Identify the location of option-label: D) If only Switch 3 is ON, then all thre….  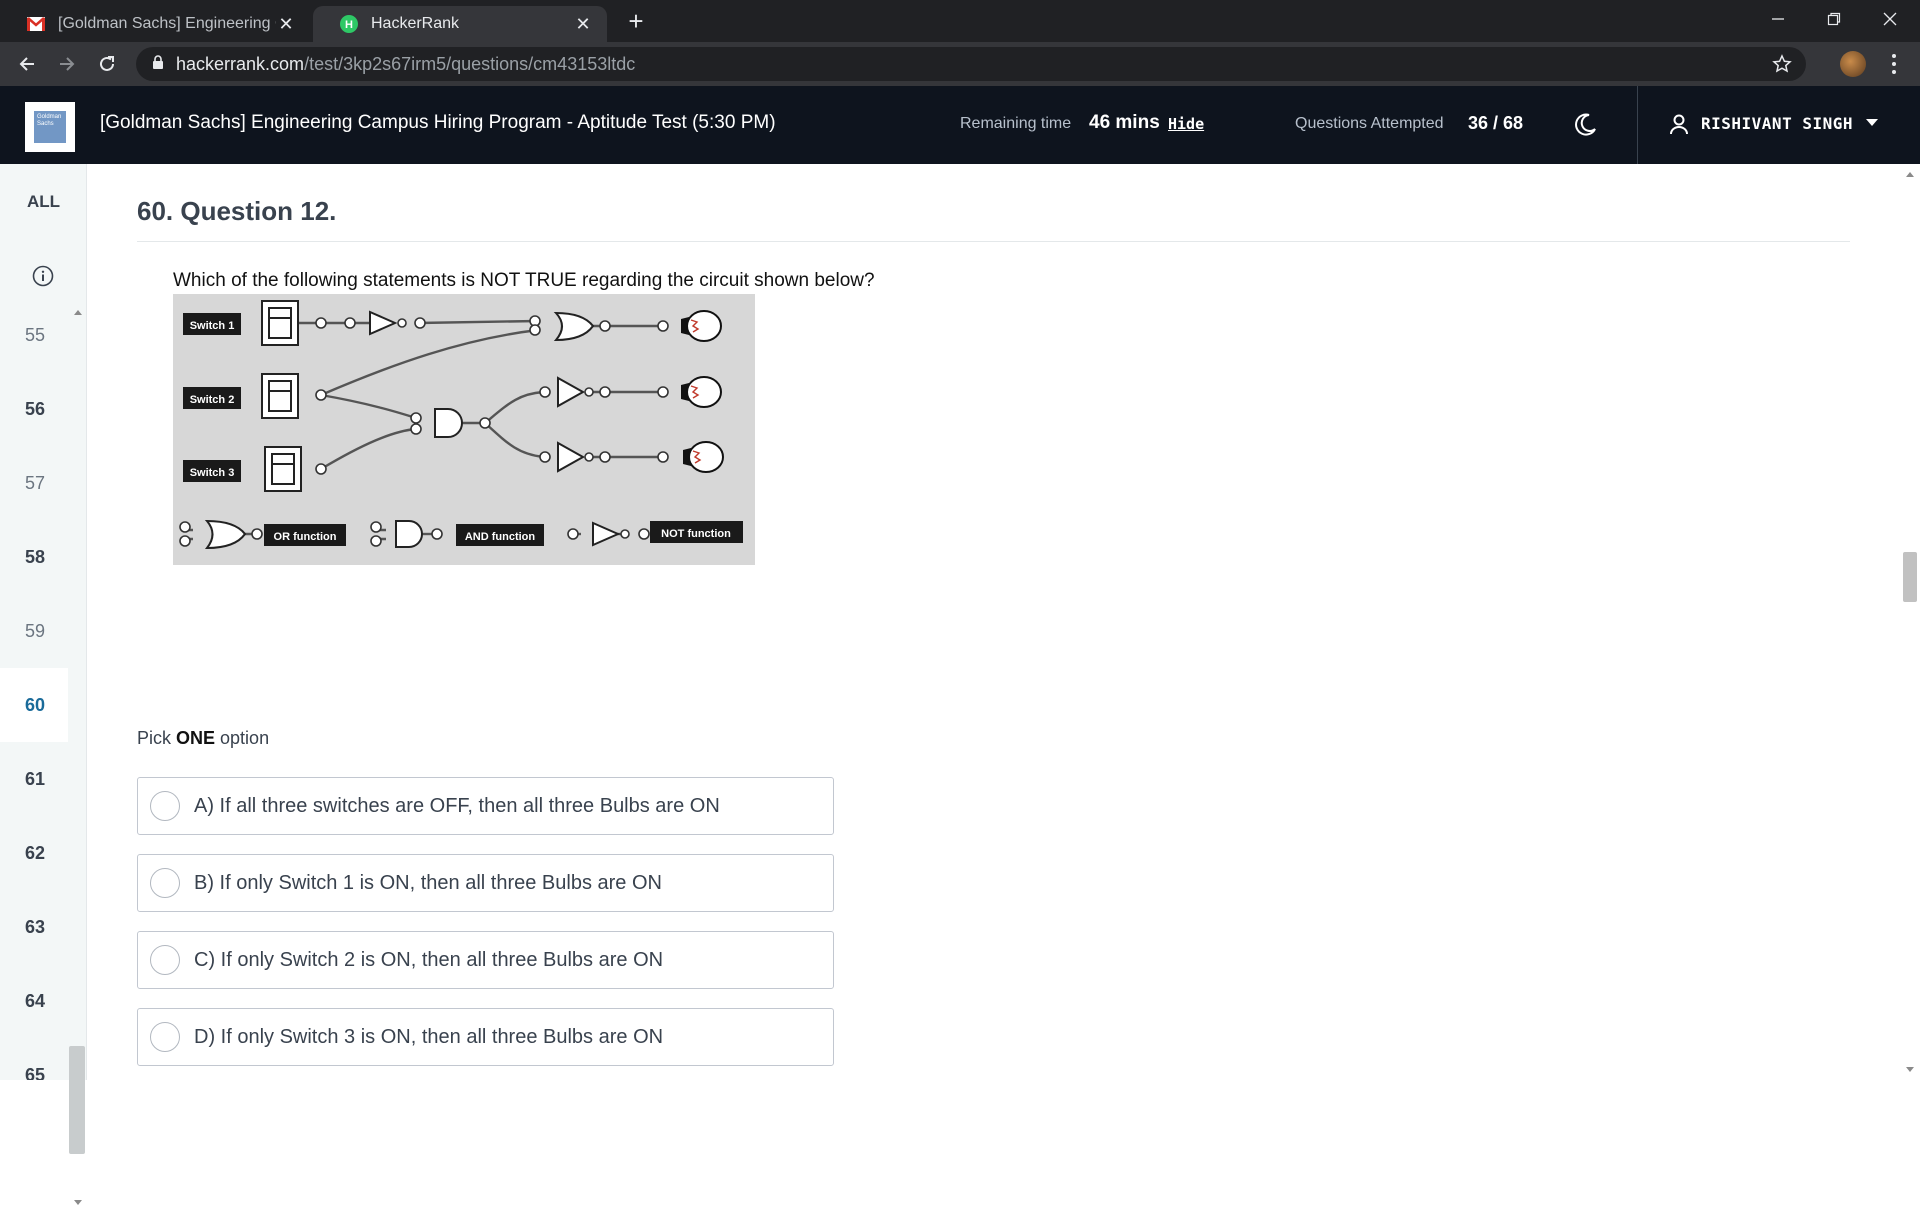
(429, 1036).